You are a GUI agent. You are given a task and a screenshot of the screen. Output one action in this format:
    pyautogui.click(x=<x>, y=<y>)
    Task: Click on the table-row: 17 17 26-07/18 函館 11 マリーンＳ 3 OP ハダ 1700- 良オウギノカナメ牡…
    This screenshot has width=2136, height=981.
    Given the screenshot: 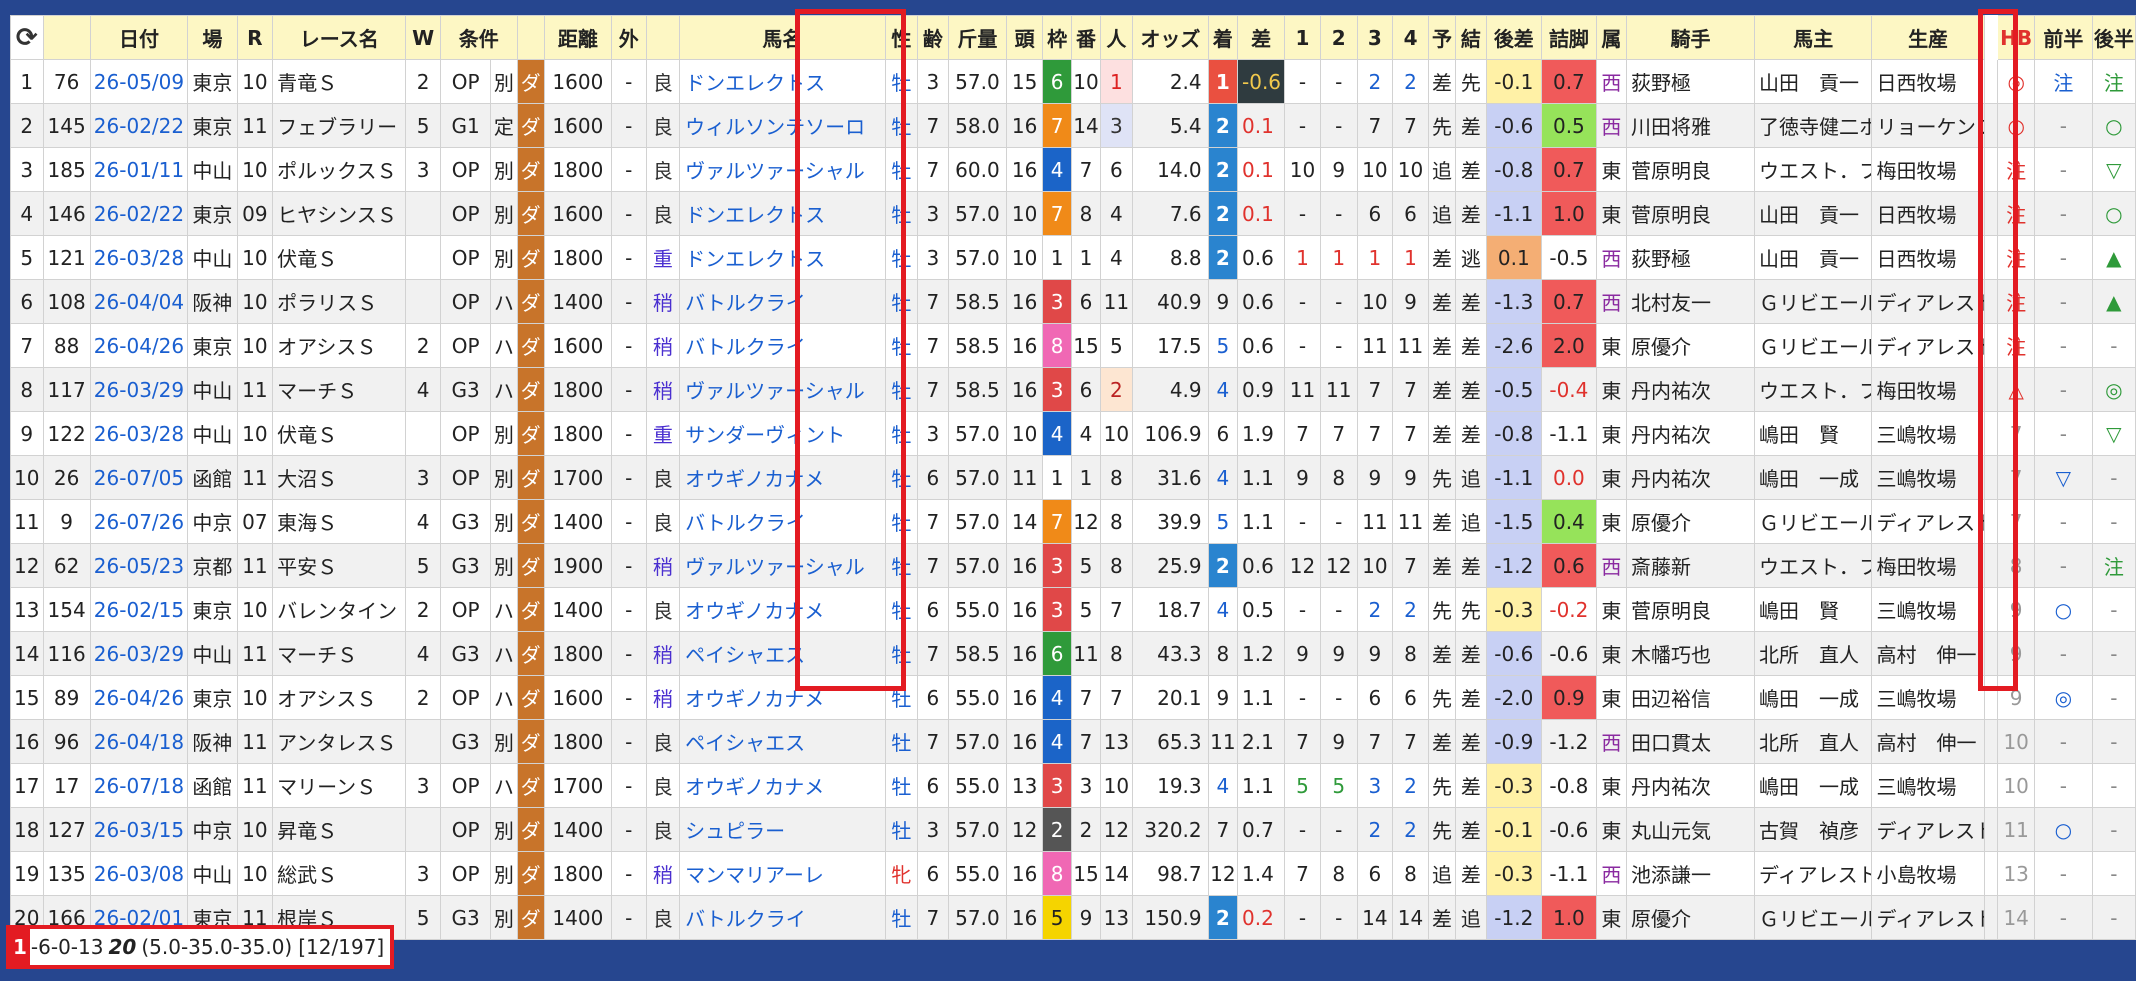 What is the action you would take?
    pyautogui.click(x=1073, y=785)
    